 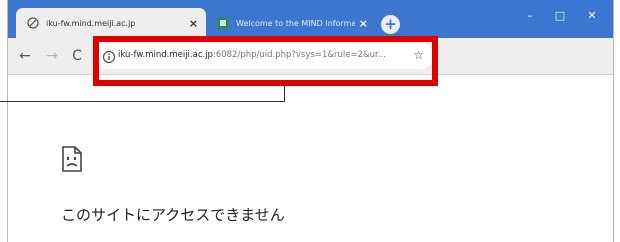 I want to click on reload-button: C, so click(x=77, y=56).